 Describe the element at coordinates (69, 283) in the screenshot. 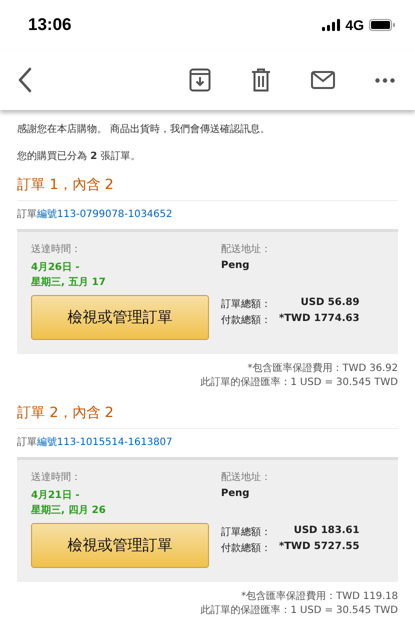

I see `delivery-date: 星期三, 五月 17` at that location.